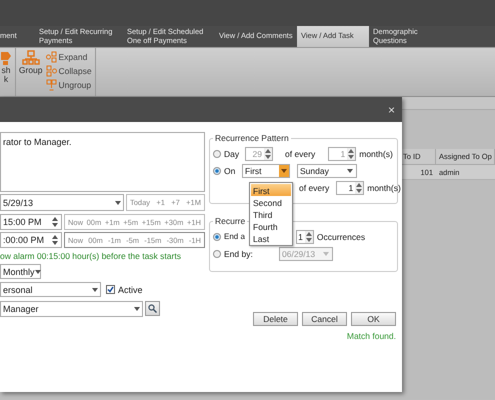 The height and width of the screenshot is (400, 495). Describe the element at coordinates (324, 319) in the screenshot. I see `dialog-button: Cancel` at that location.